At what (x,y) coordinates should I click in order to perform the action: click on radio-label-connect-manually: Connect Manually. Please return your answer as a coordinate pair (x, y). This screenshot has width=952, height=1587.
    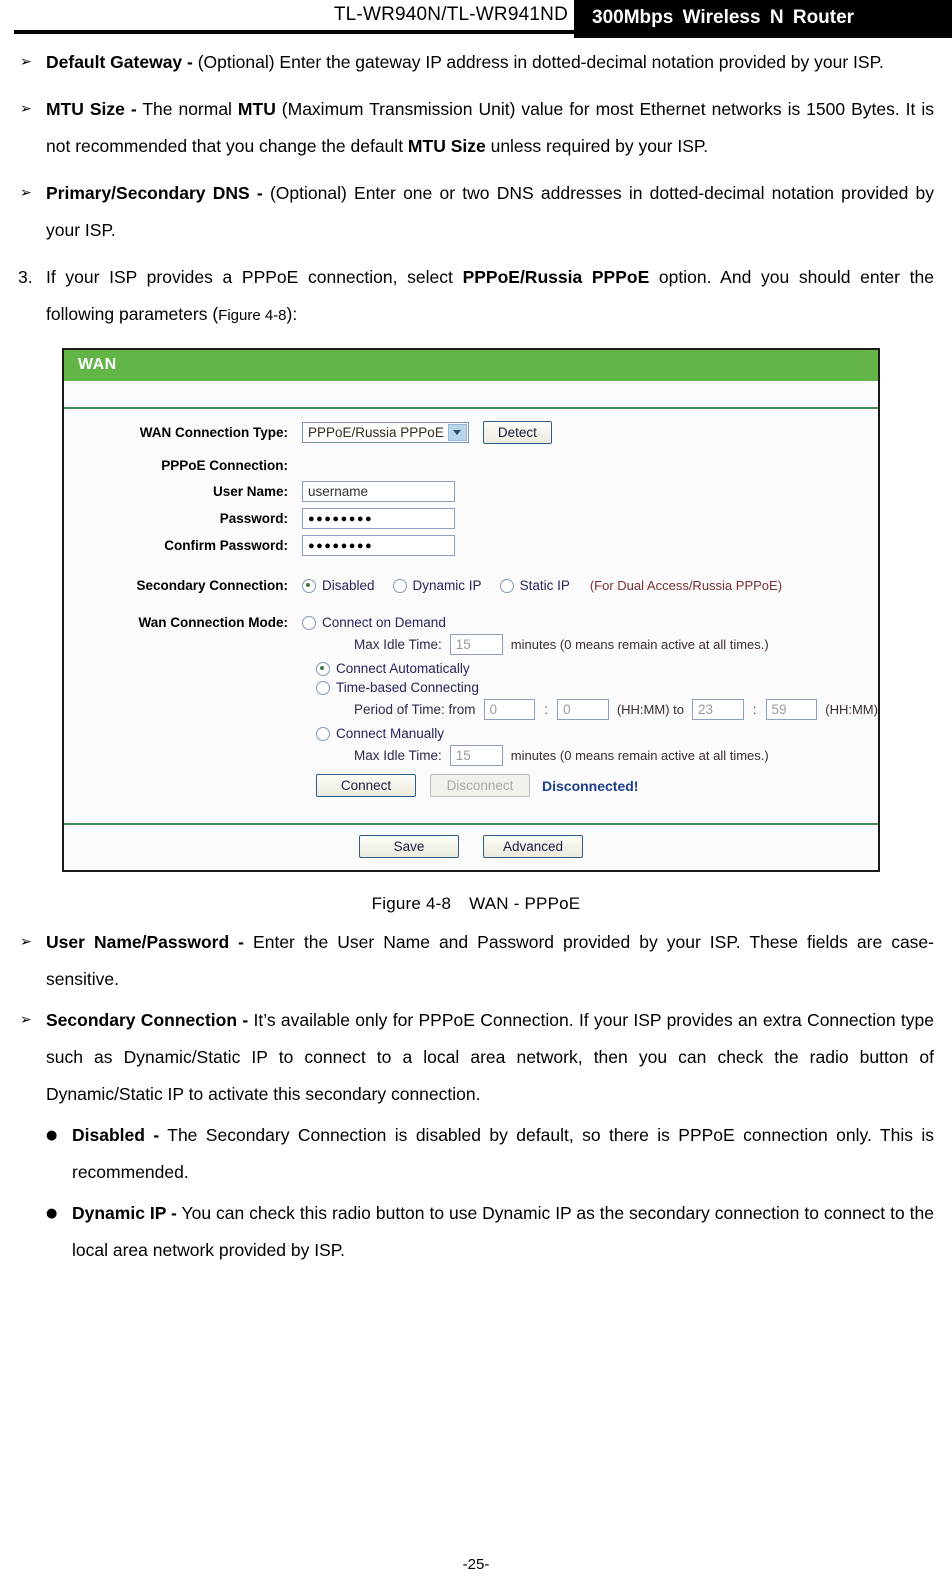
    Looking at the image, I should click on (390, 733).